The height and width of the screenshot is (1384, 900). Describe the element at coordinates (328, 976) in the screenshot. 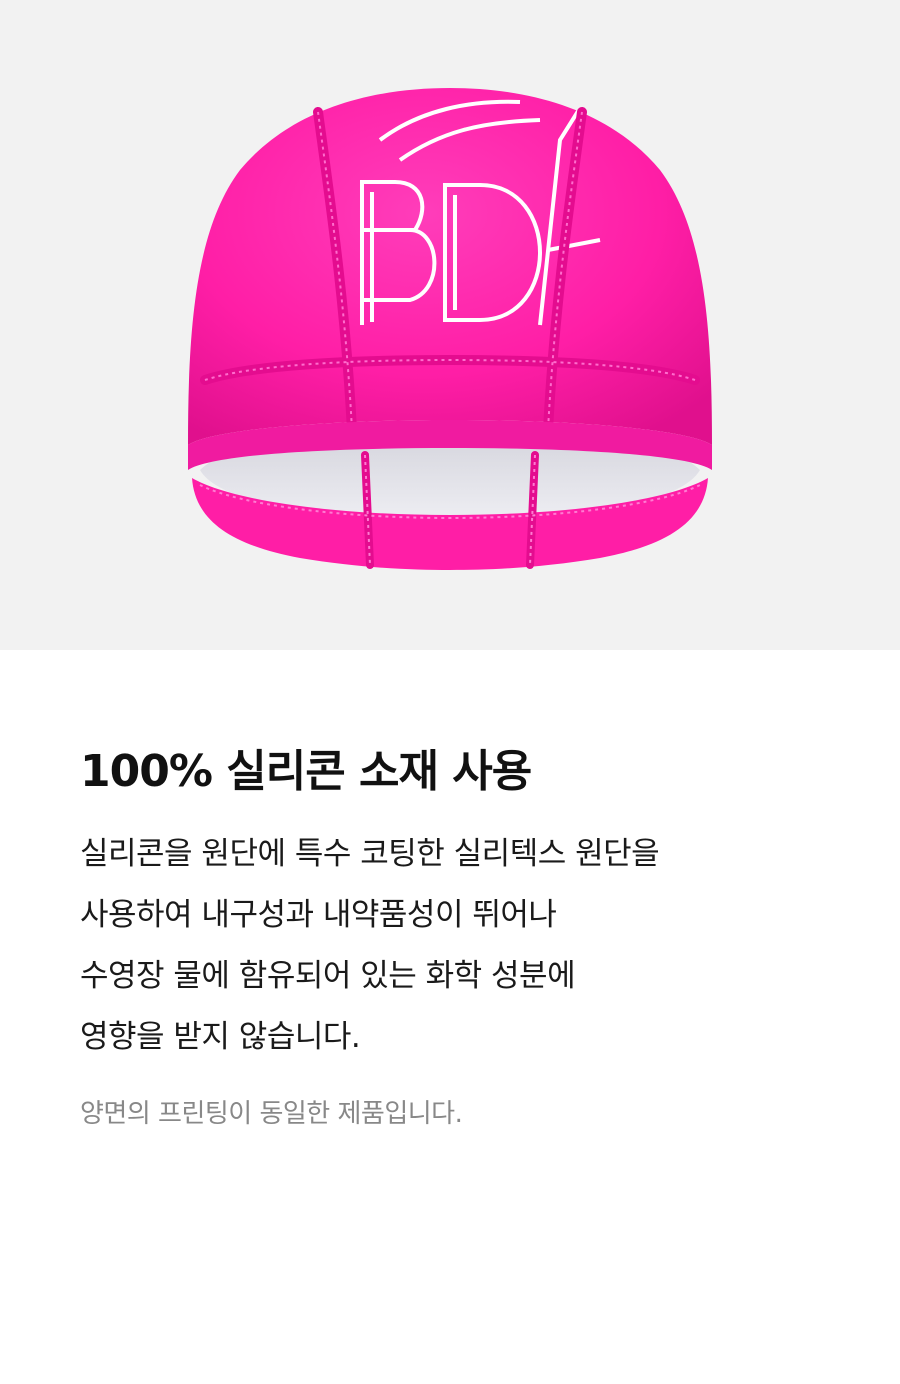

I see `feature-body-line: 수영장 물에 함유되어 있는 화학 성분에` at that location.